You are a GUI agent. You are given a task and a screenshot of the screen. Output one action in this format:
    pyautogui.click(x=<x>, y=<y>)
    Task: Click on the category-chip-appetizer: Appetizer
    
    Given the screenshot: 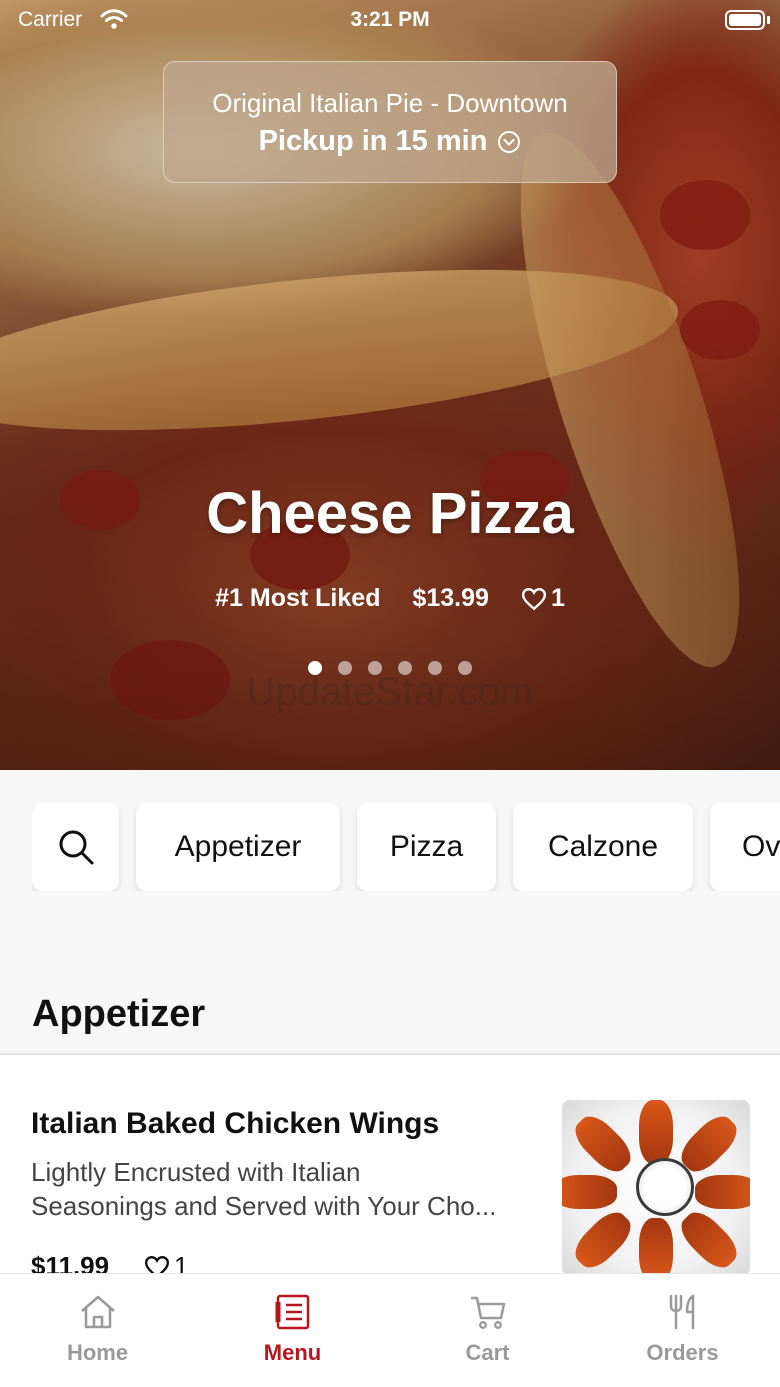 What is the action you would take?
    pyautogui.click(x=238, y=847)
    